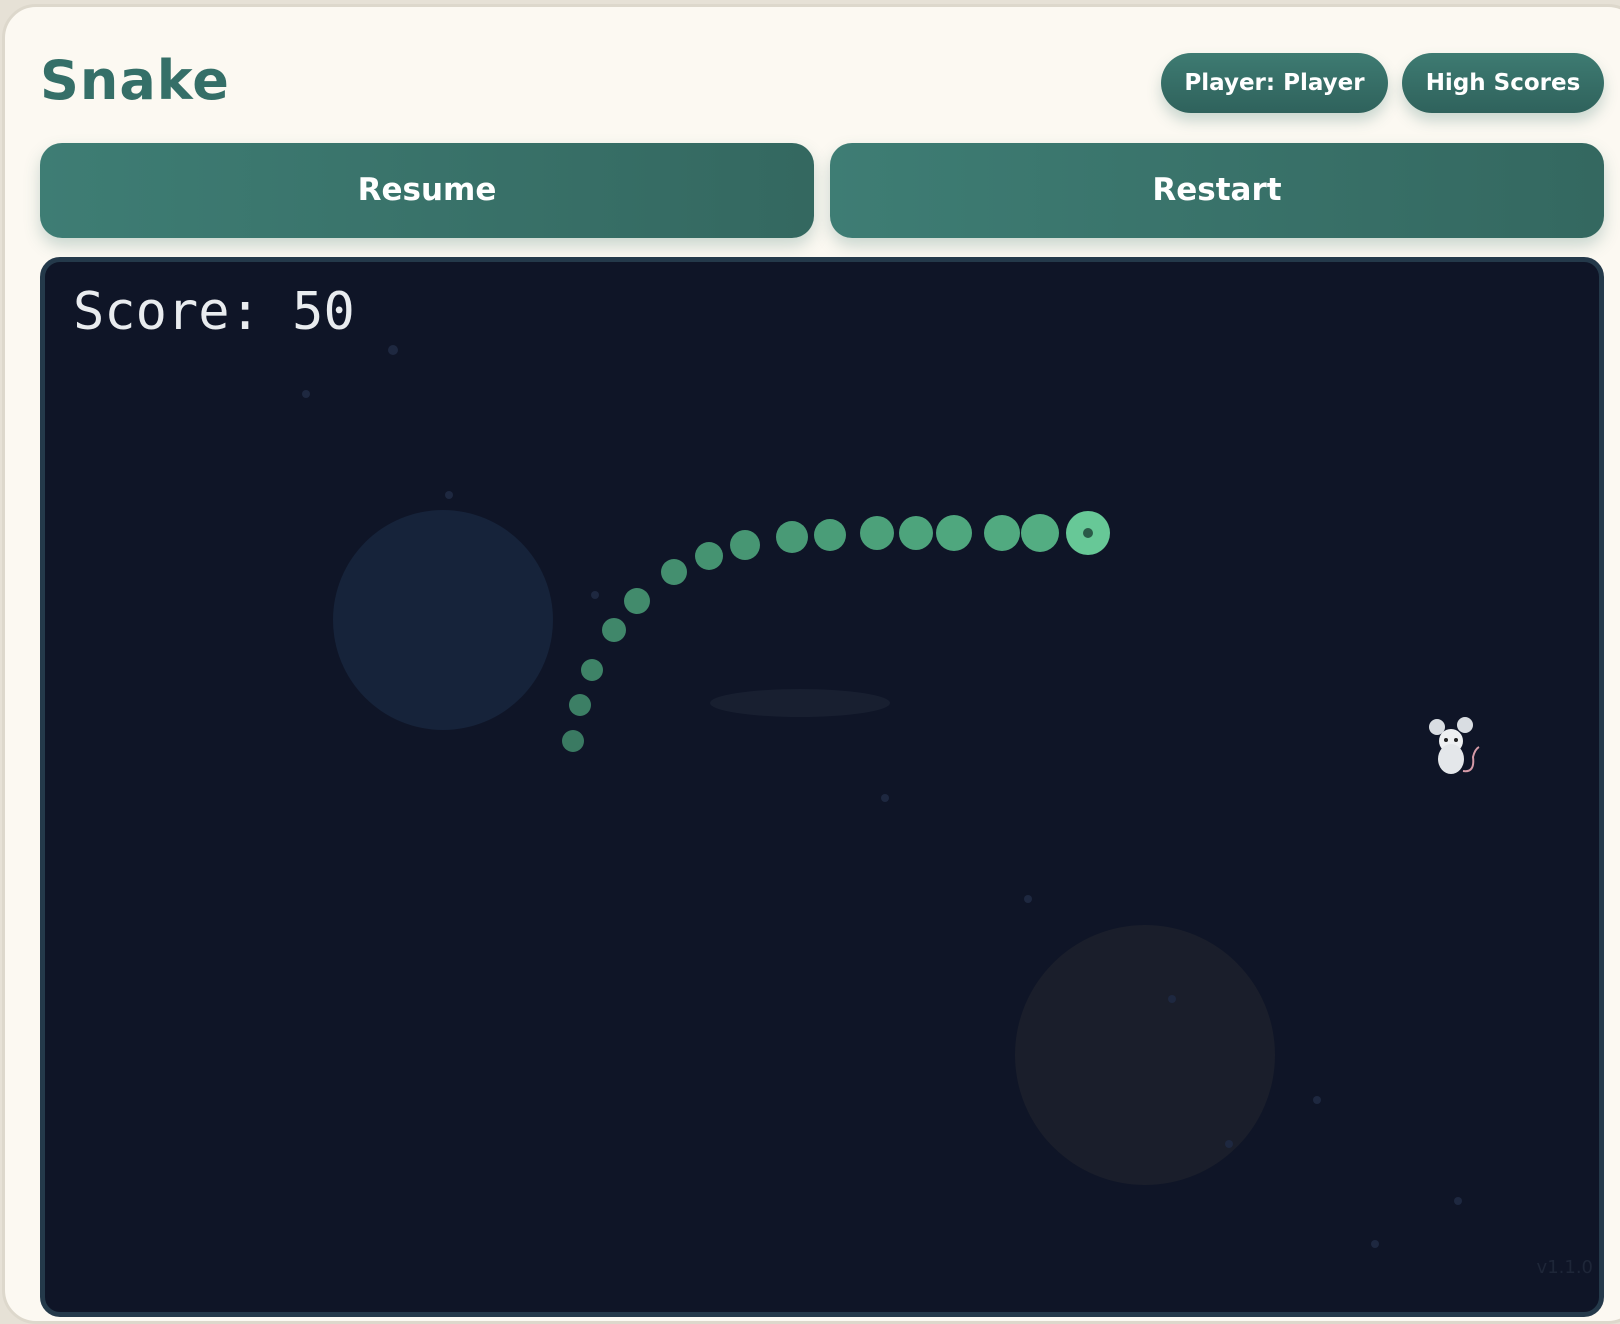 Image resolution: width=1620 pixels, height=1324 pixels. Describe the element at coordinates (1217, 190) in the screenshot. I see `restart-button: Restart` at that location.